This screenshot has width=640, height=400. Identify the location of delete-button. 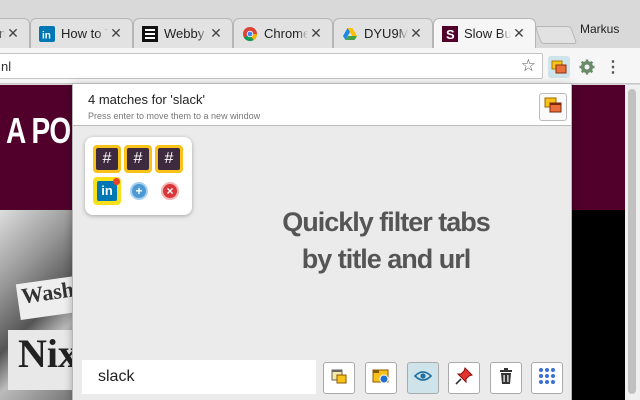
(506, 378).